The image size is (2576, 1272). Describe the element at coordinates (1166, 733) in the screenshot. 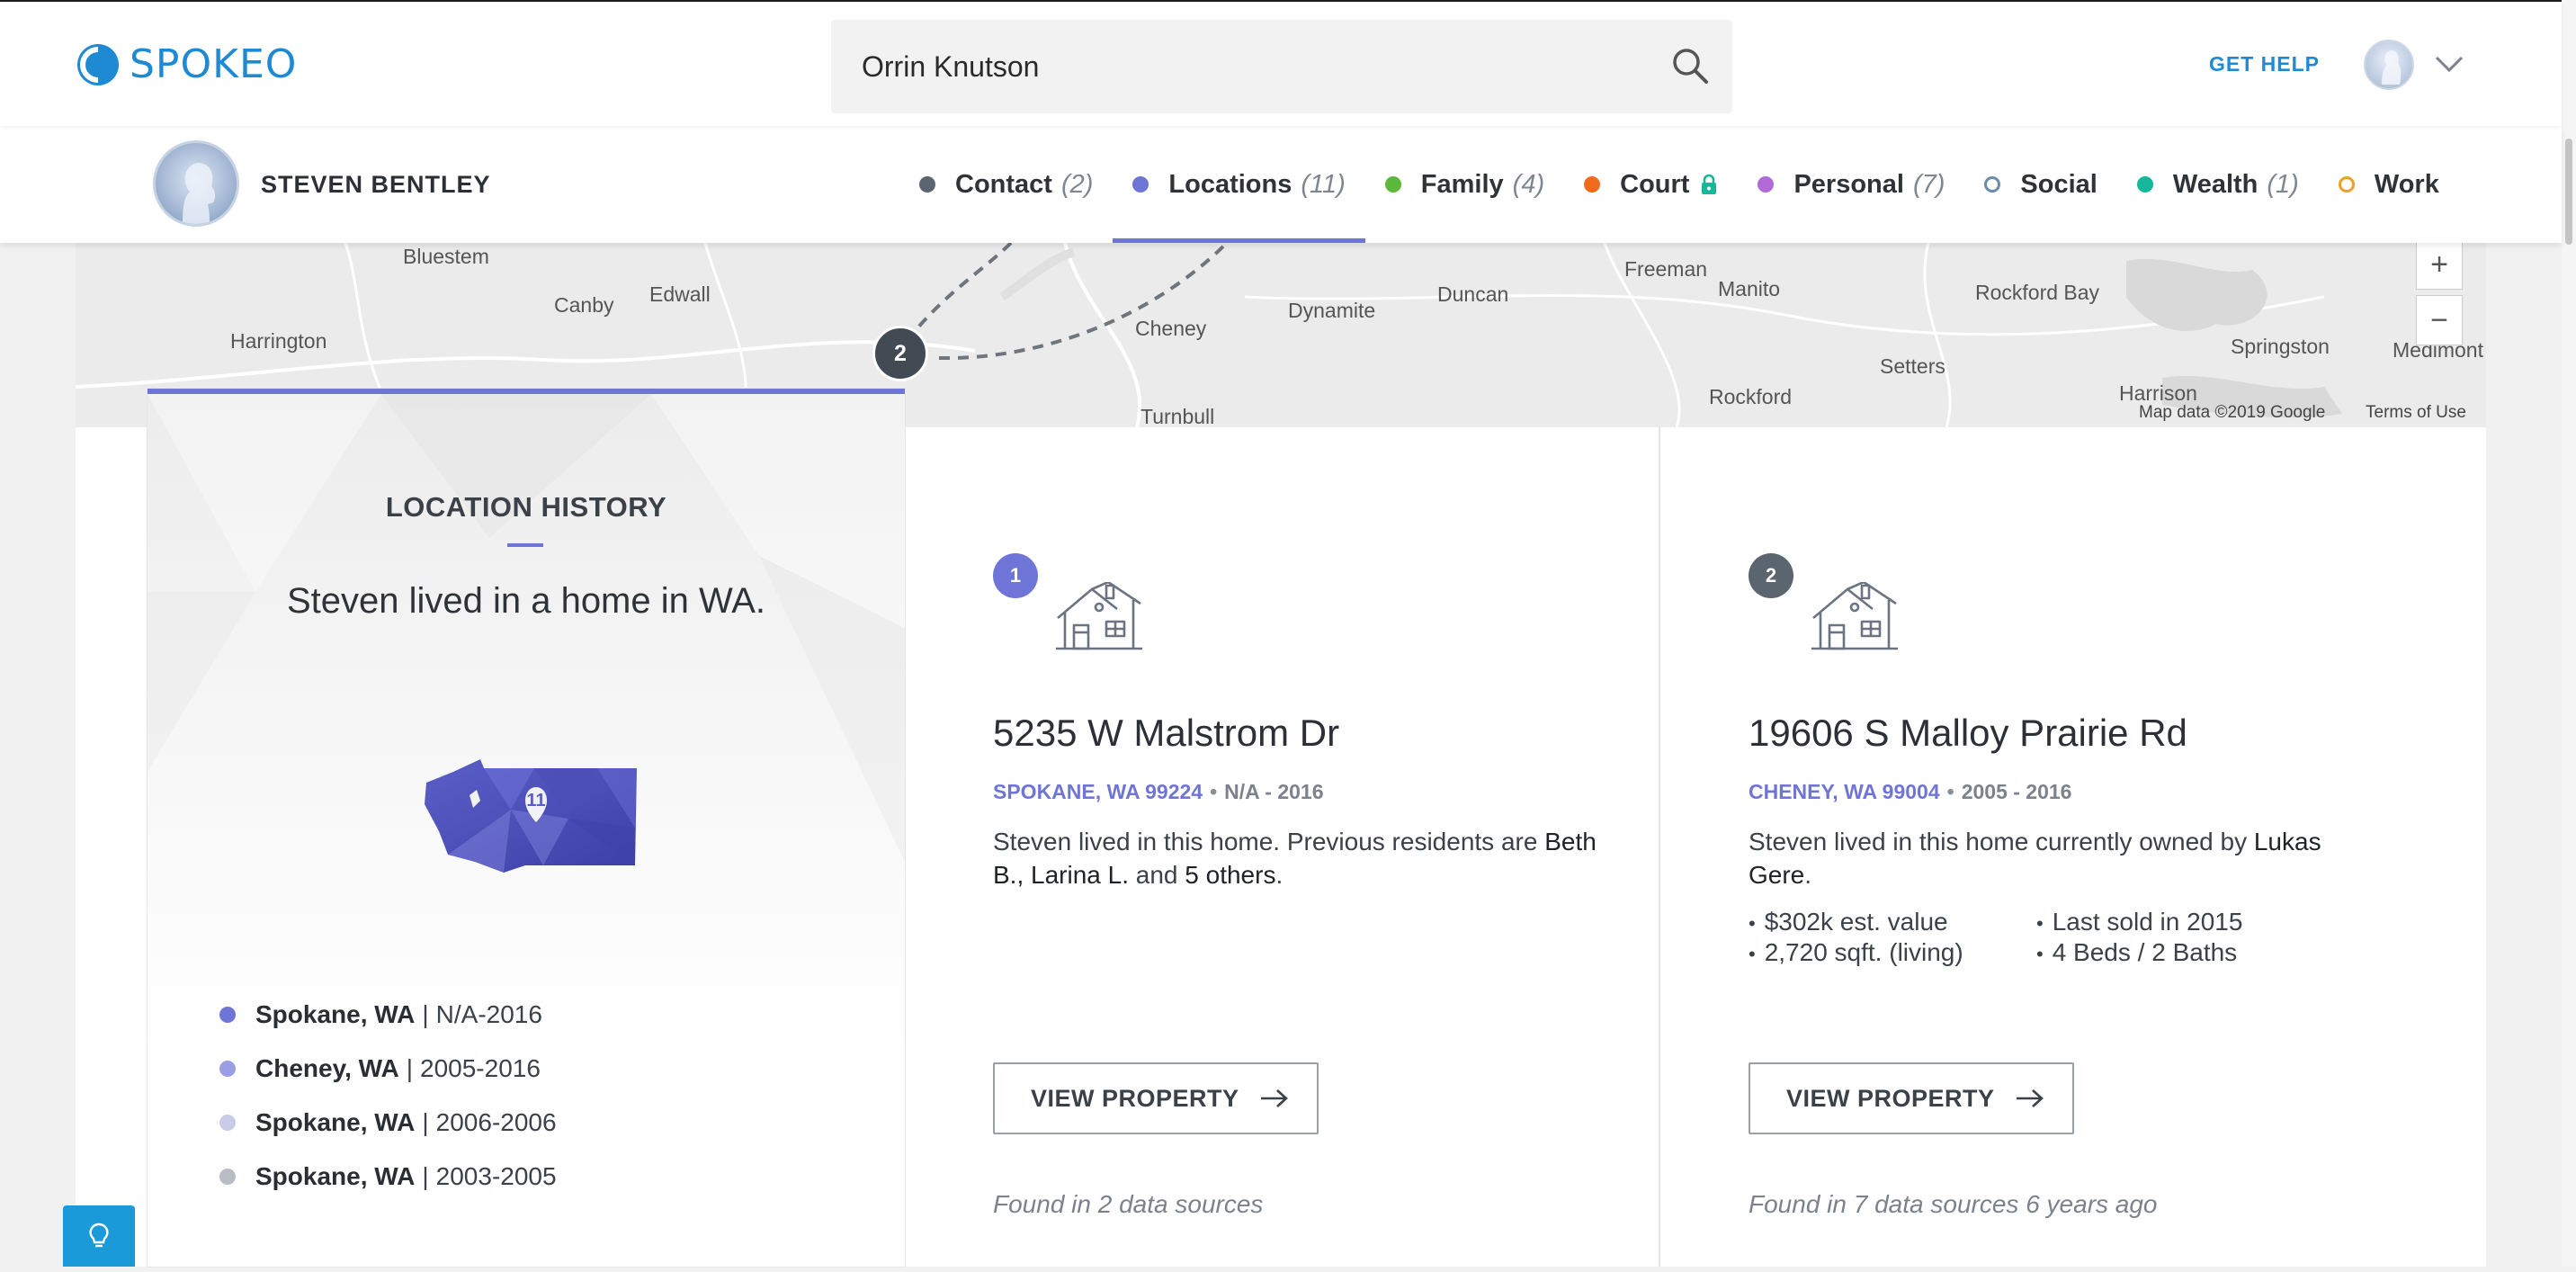

I see `property-address: 5235 W Malstrom Dr` at that location.